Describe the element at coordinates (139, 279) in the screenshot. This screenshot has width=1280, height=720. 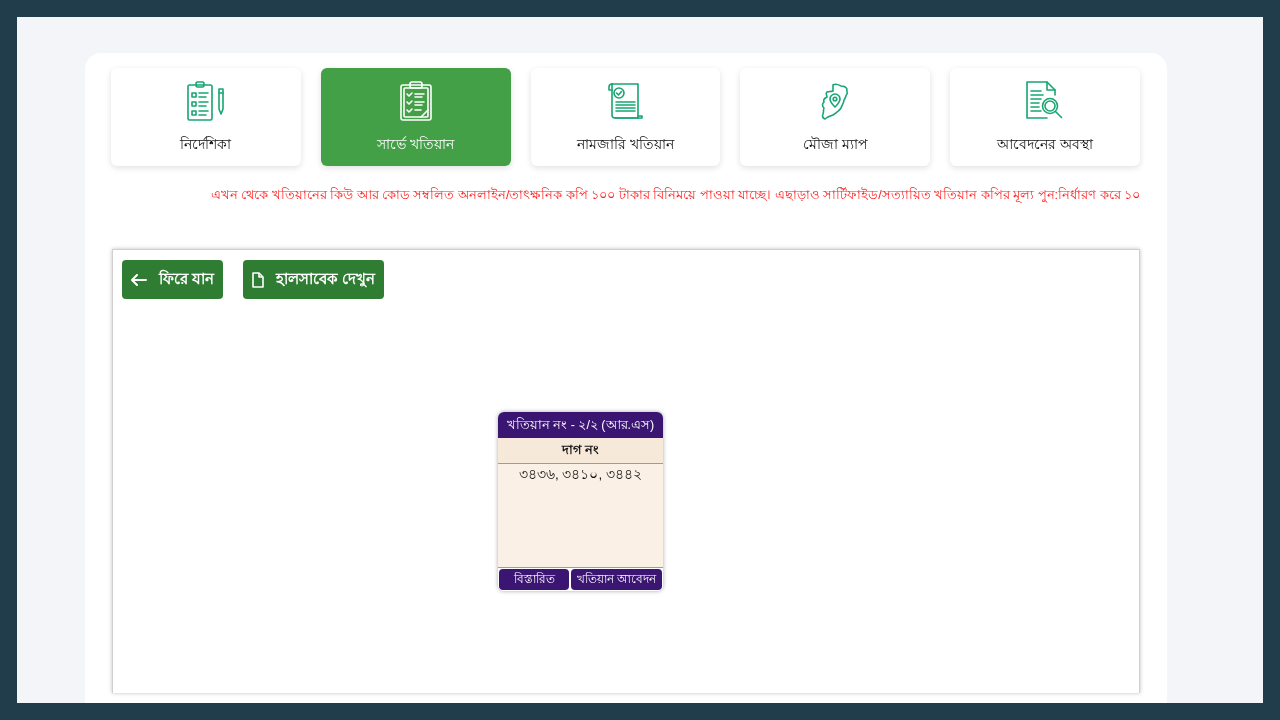
I see `left-arrow-icon` at that location.